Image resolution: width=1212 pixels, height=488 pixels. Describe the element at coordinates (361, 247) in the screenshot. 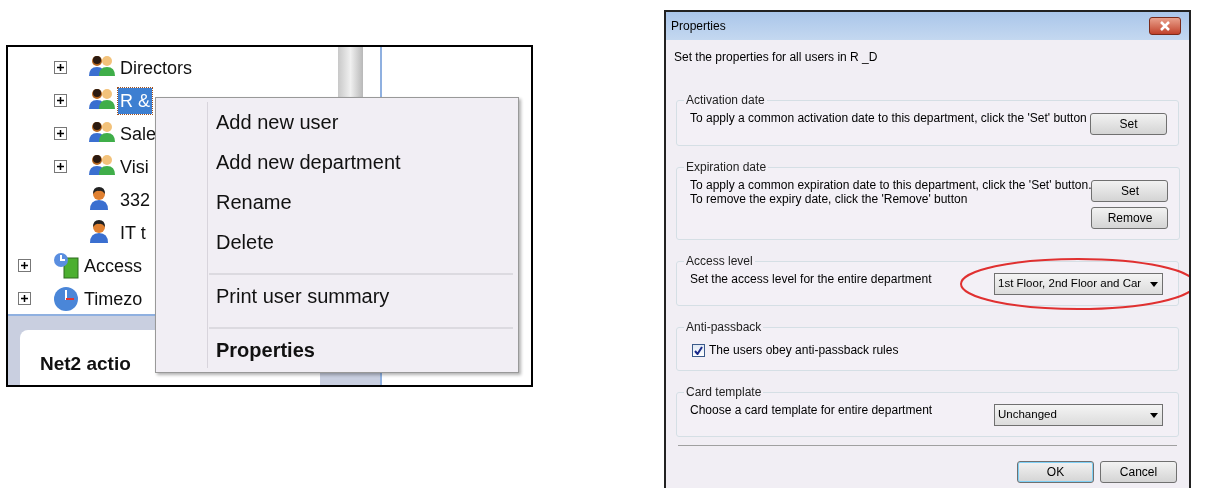

I see `menu-item: Delete` at that location.